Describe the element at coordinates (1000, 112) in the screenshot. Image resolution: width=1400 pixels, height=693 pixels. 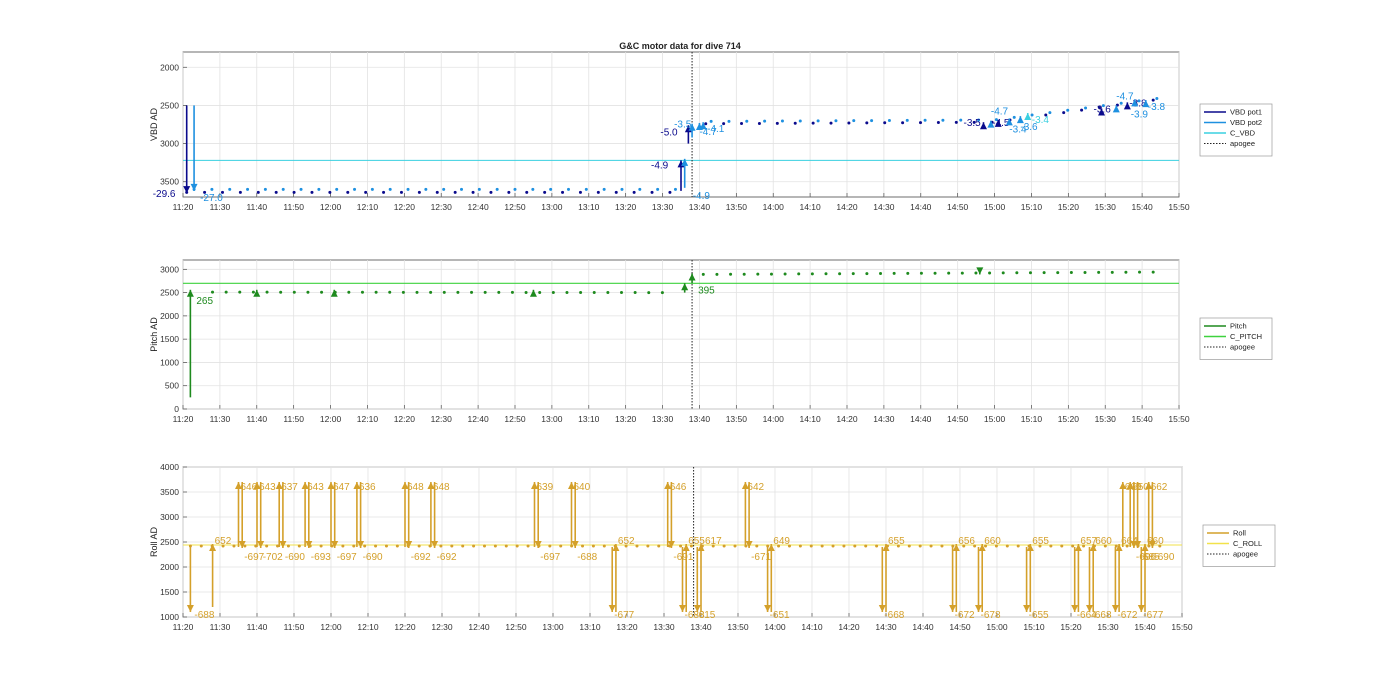
I see `event-label: -4.7` at that location.